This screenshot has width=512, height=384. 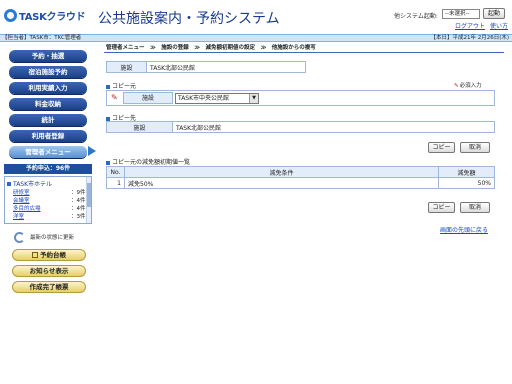 What do you see at coordinates (461, 14) in the screenshot?
I see `system-select: --未選択--` at bounding box center [461, 14].